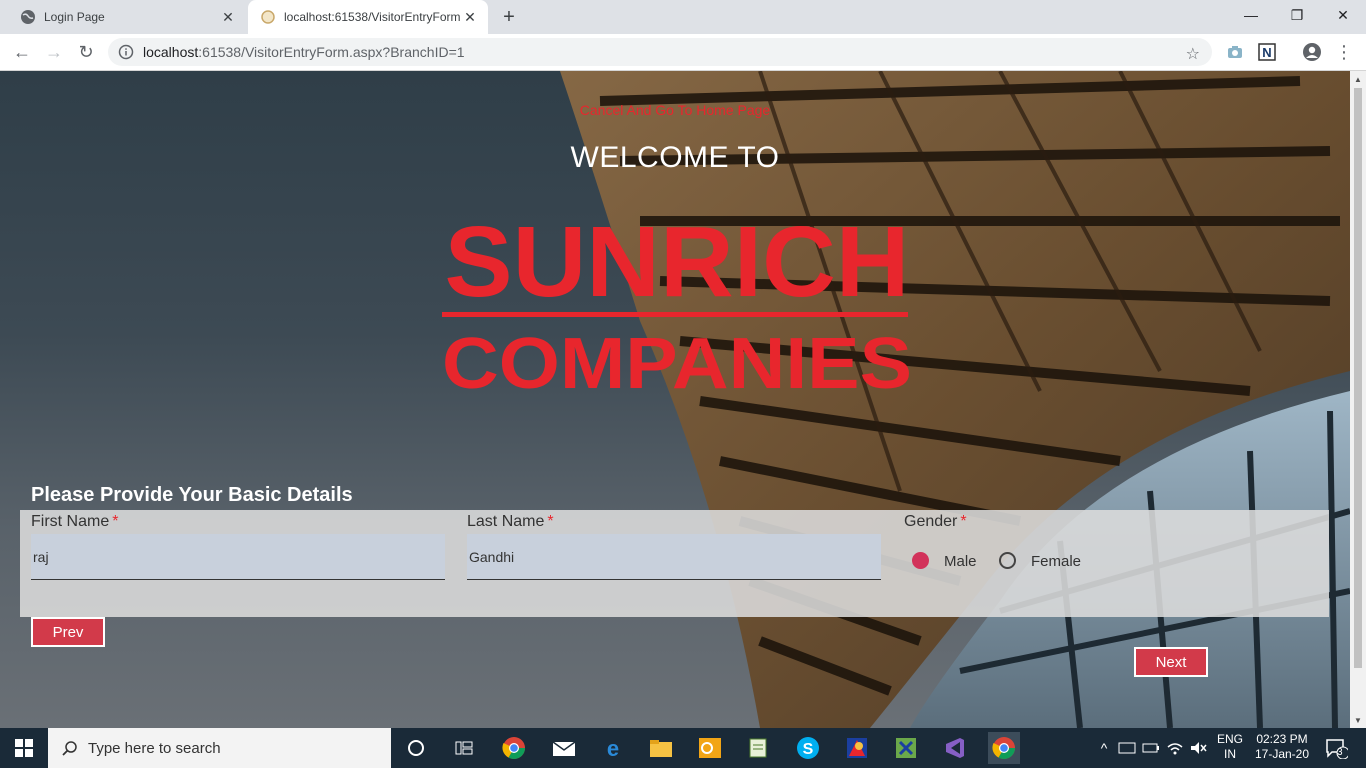 This screenshot has width=1366, height=768. I want to click on lang-top: ENG, so click(1229, 739).